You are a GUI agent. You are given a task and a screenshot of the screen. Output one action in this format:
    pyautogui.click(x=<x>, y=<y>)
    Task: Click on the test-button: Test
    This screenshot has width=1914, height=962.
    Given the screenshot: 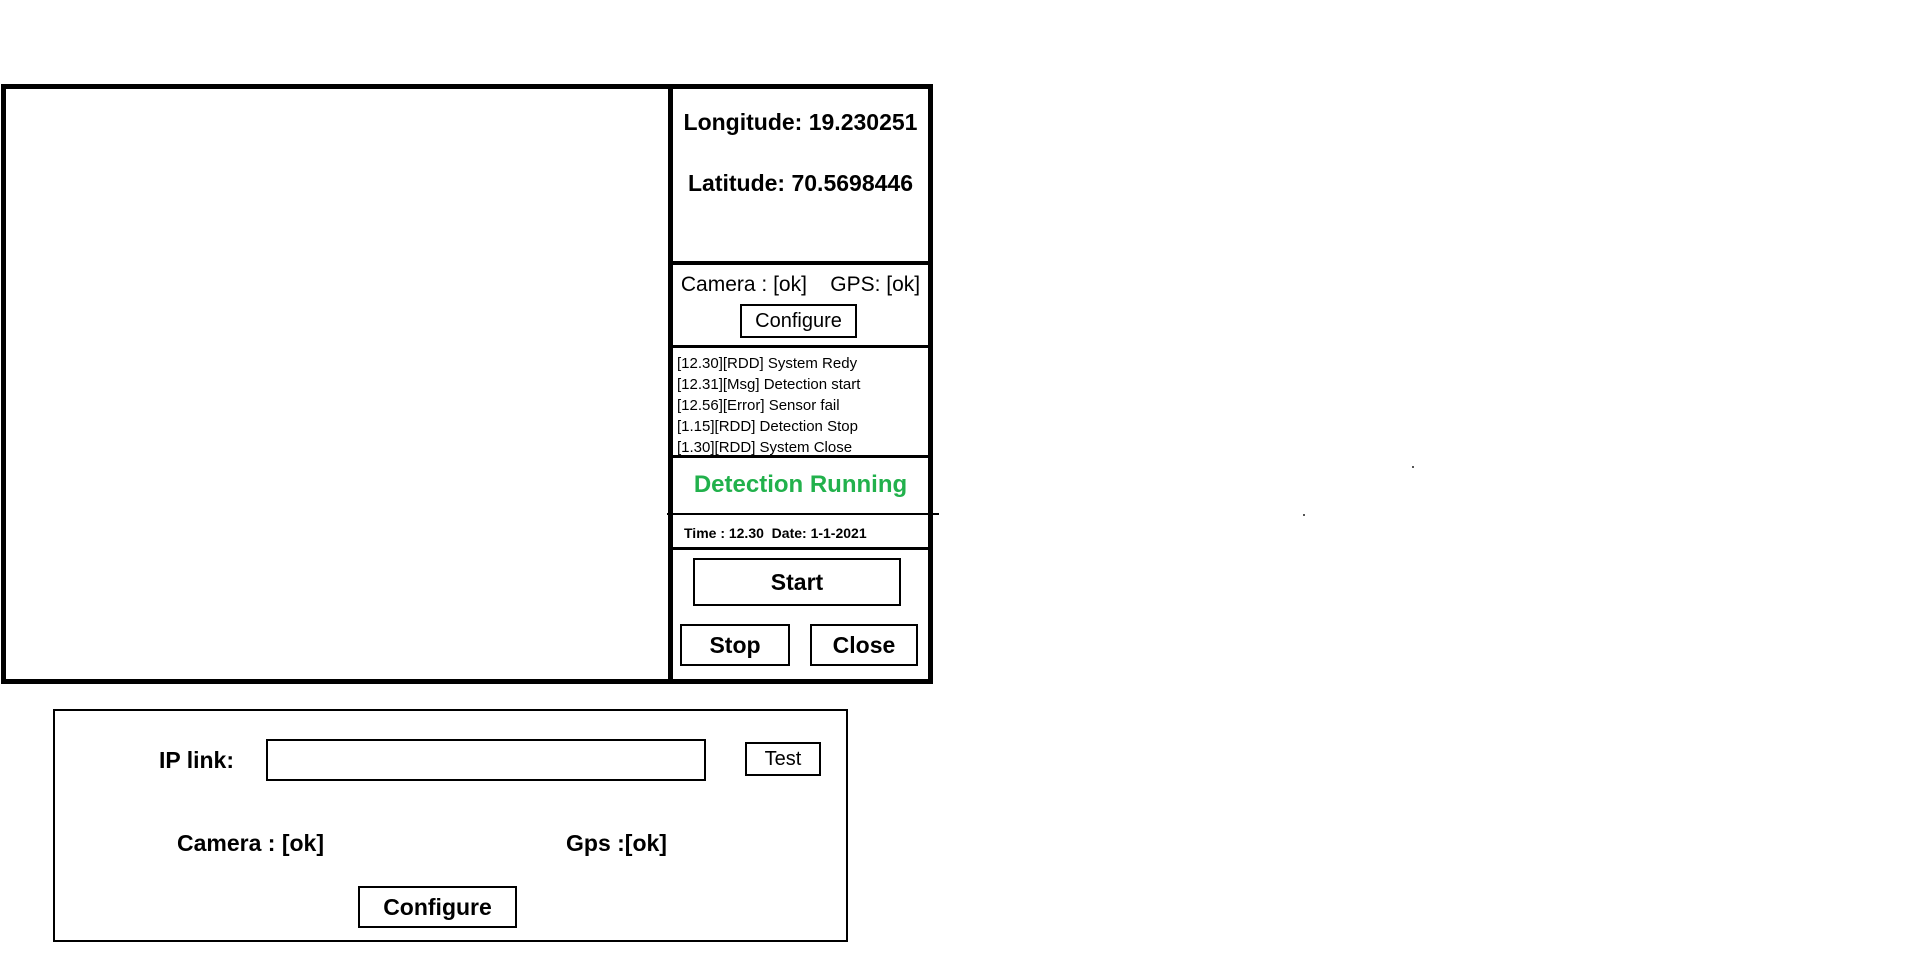 What is the action you would take?
    pyautogui.click(x=783, y=759)
    